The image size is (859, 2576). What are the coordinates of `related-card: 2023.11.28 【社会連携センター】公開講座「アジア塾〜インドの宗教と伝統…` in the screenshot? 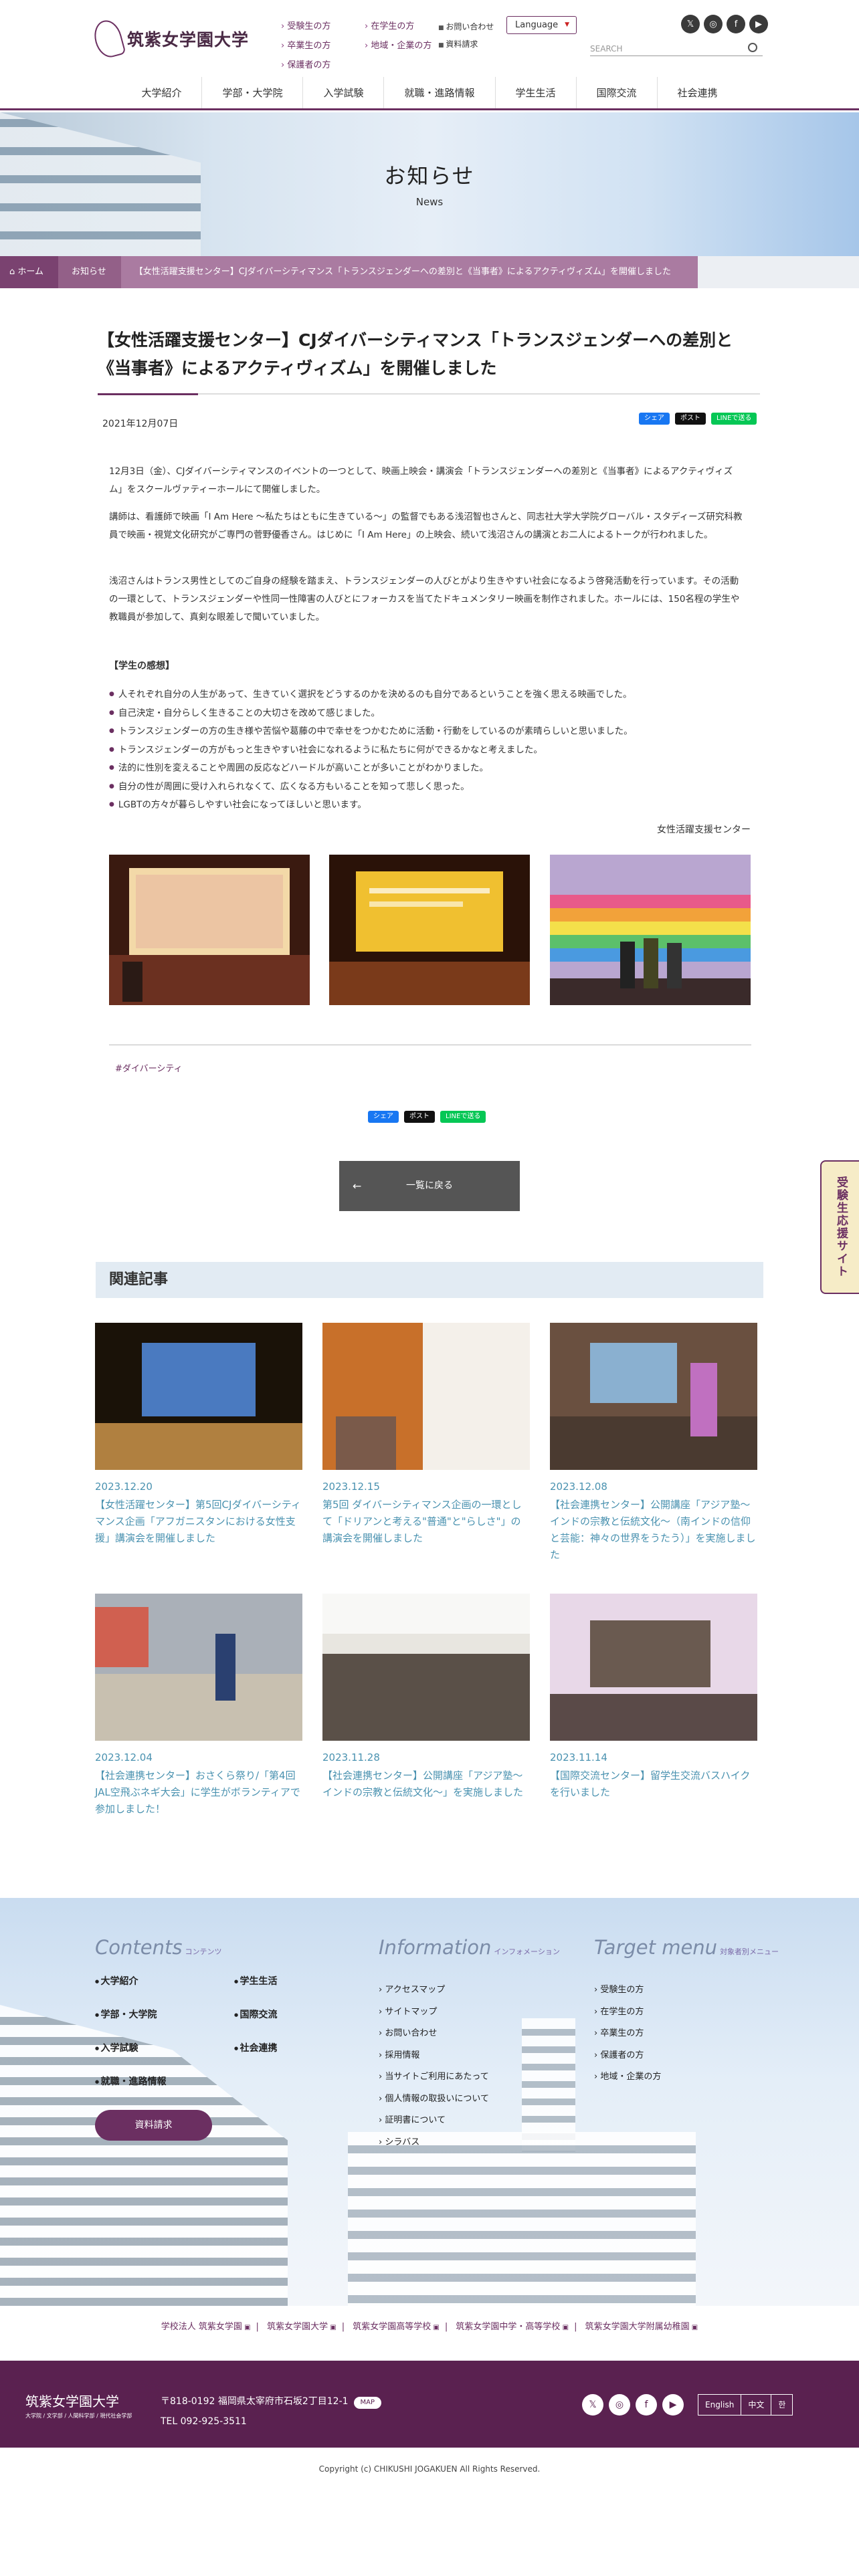 It's located at (426, 1697).